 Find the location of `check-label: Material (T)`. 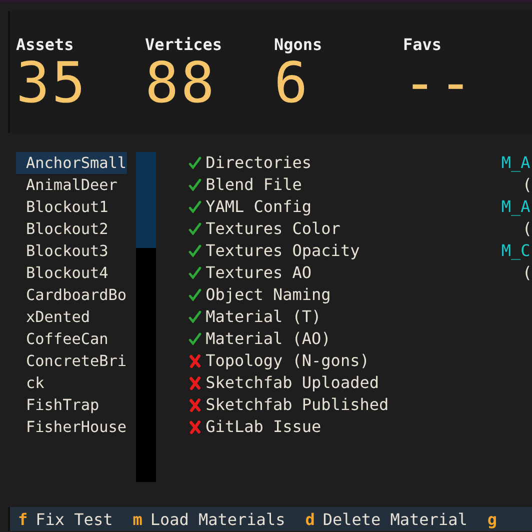

check-label: Material (T) is located at coordinates (264, 317).